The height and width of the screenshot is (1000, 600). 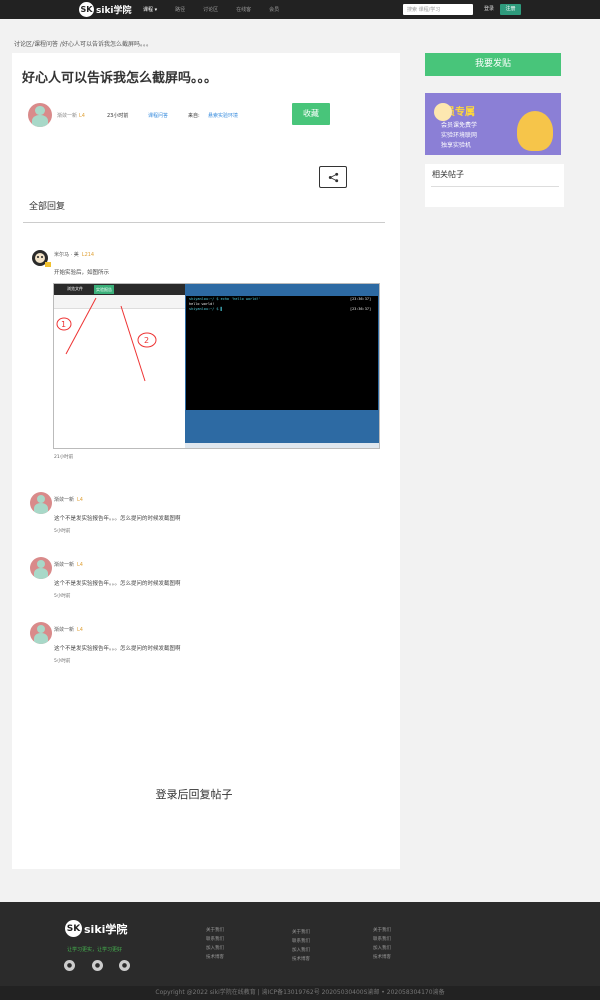 I want to click on author-name: 渐敛一新 L4, so click(x=71, y=115).